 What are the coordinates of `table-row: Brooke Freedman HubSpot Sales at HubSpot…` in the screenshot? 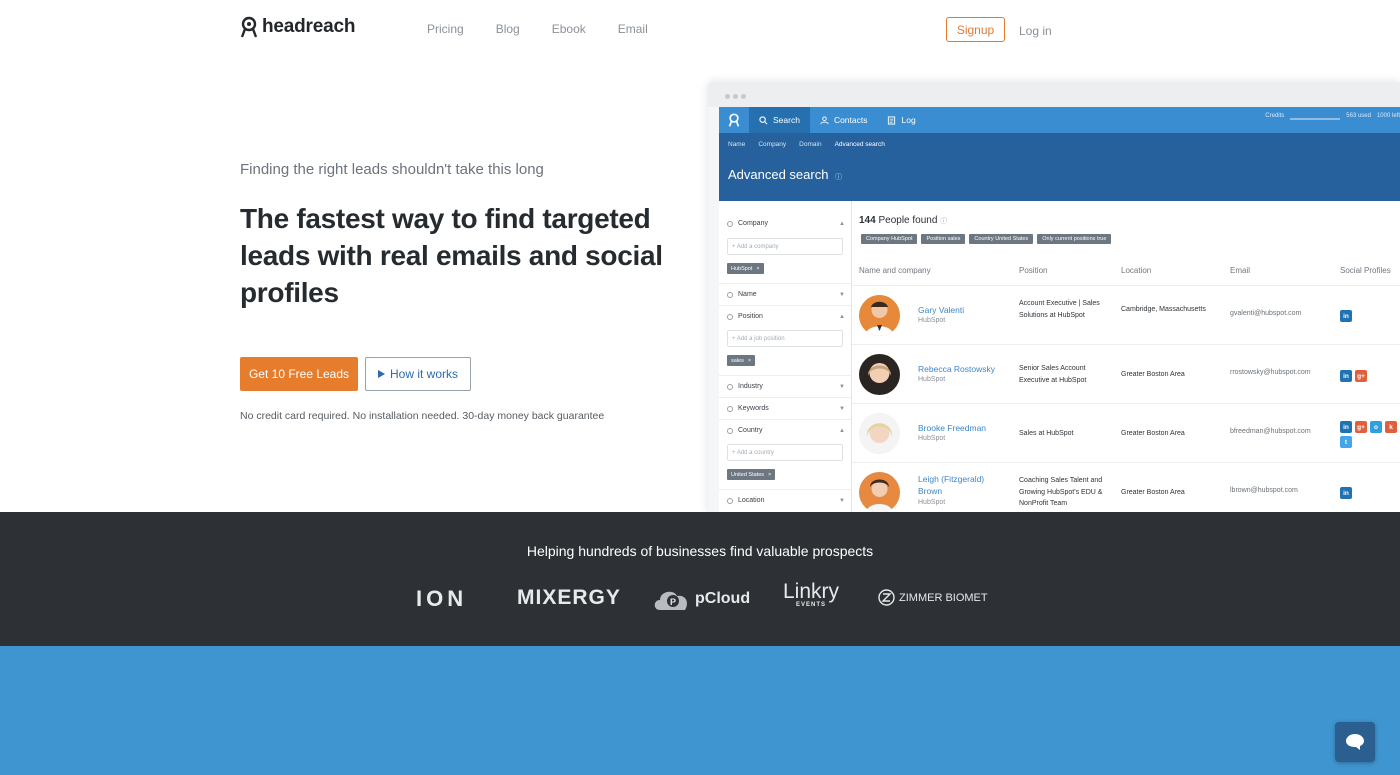 It's located at (1126, 432).